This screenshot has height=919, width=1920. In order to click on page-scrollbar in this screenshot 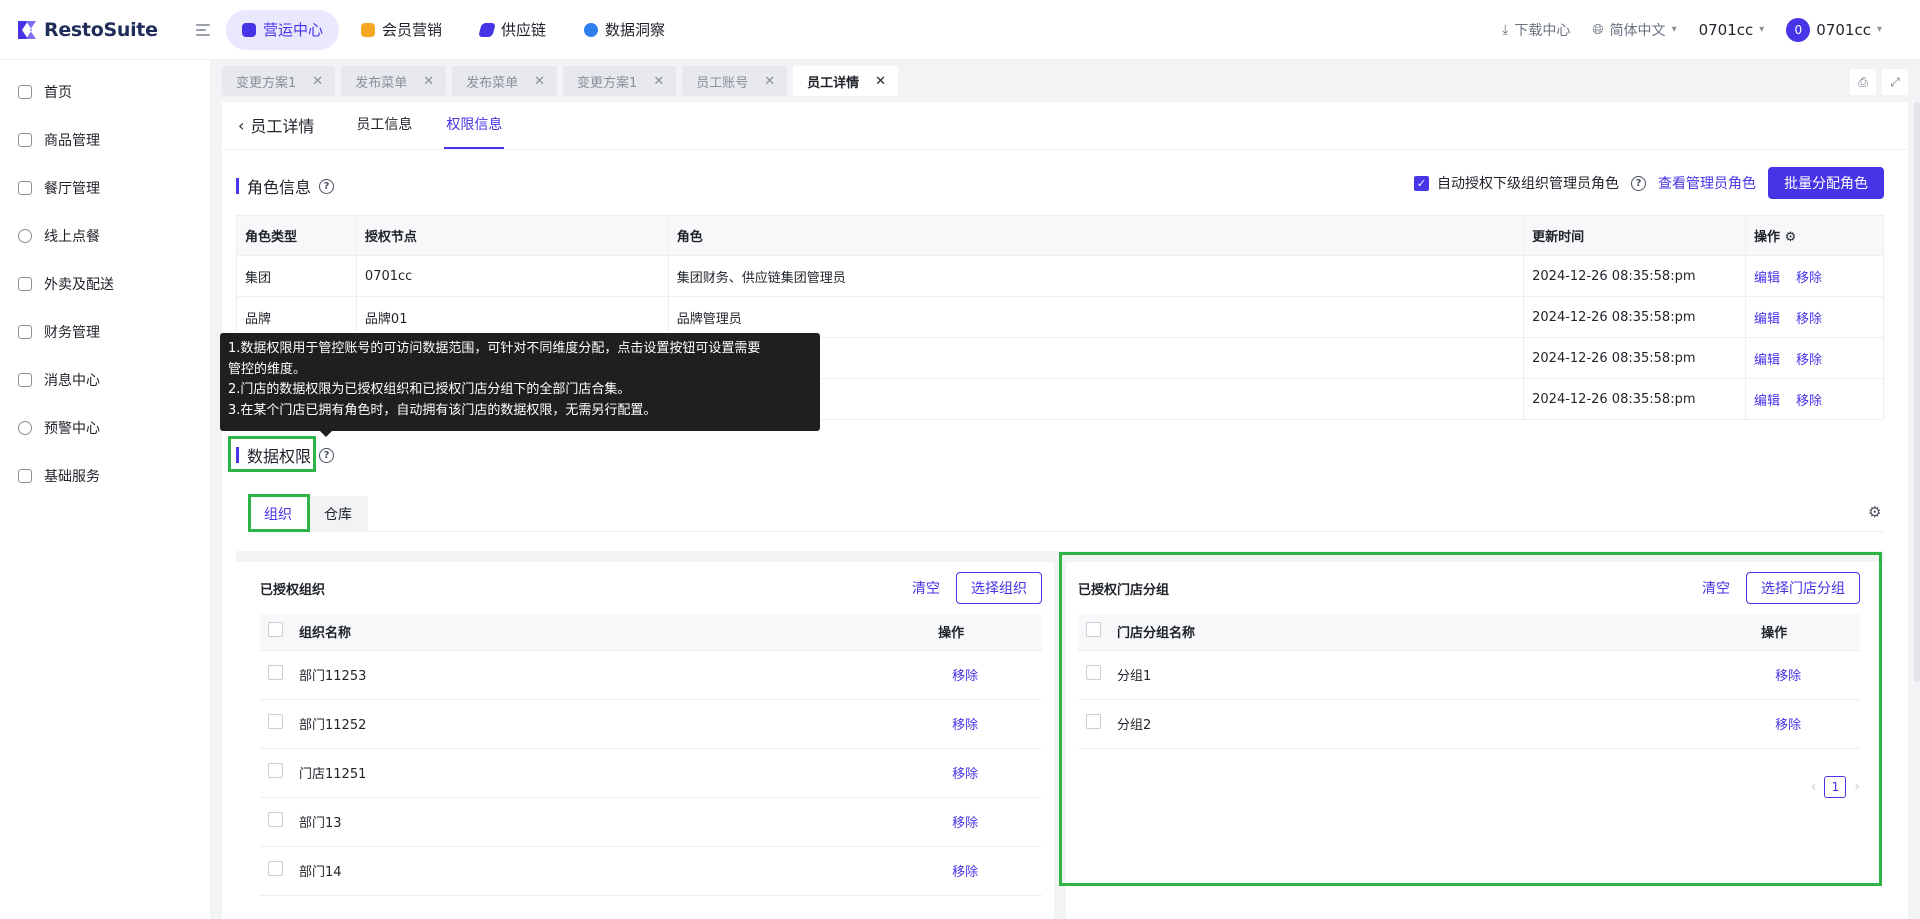, I will do `click(1917, 392)`.